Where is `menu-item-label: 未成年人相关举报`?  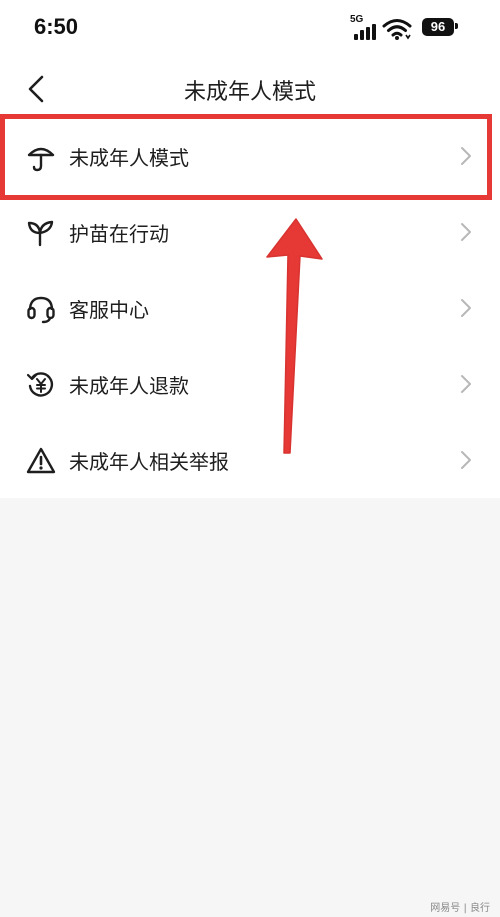 menu-item-label: 未成年人相关举报 is located at coordinates (149, 462).